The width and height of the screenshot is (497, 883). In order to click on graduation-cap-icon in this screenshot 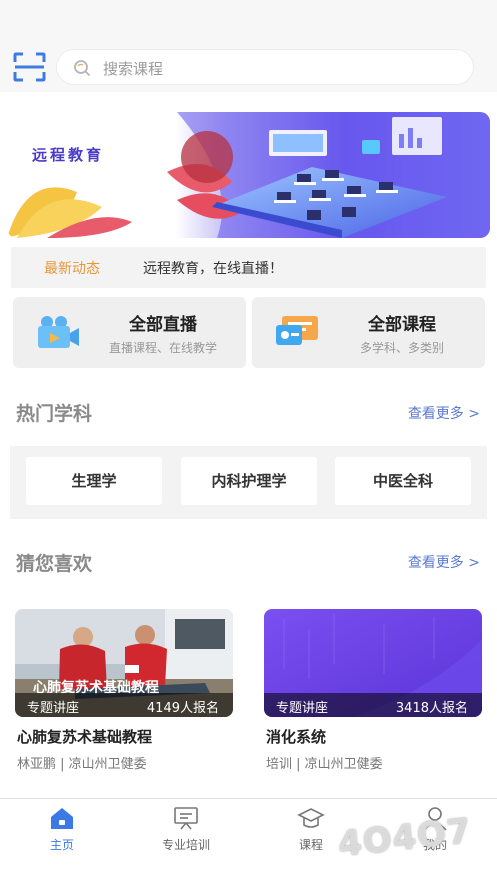, I will do `click(311, 818)`.